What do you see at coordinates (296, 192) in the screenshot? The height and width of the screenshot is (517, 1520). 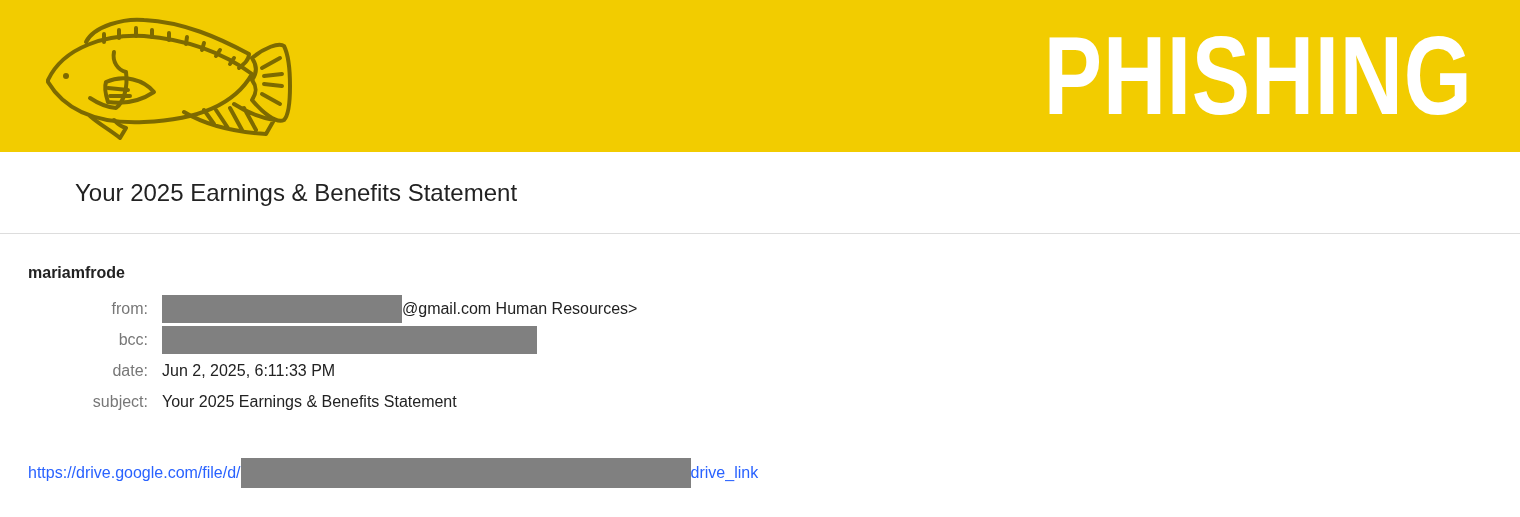 I see `email-subject: Your 2025 Earnings & Benefits Statement` at bounding box center [296, 192].